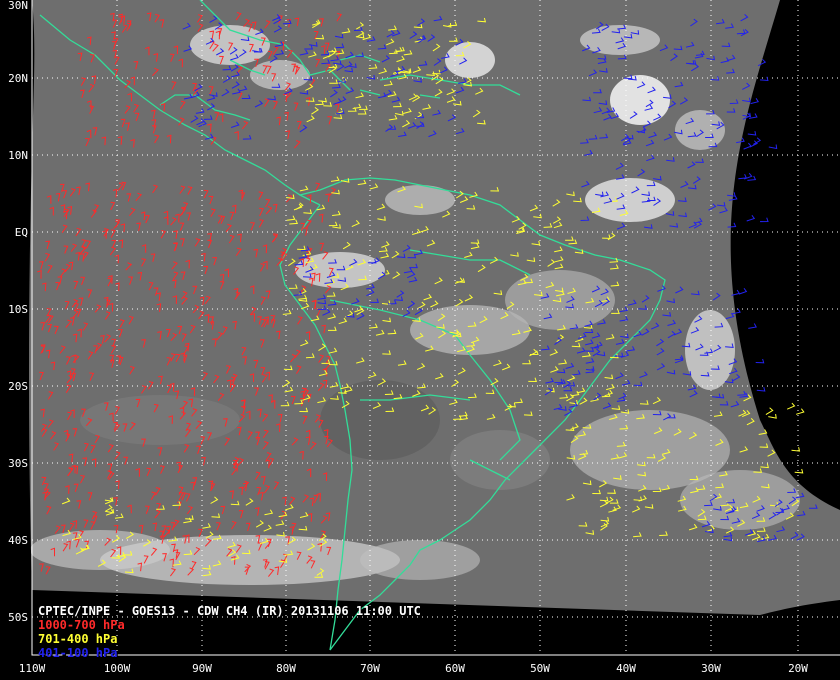  I want to click on lon-label-40w: 40W, so click(626, 668).